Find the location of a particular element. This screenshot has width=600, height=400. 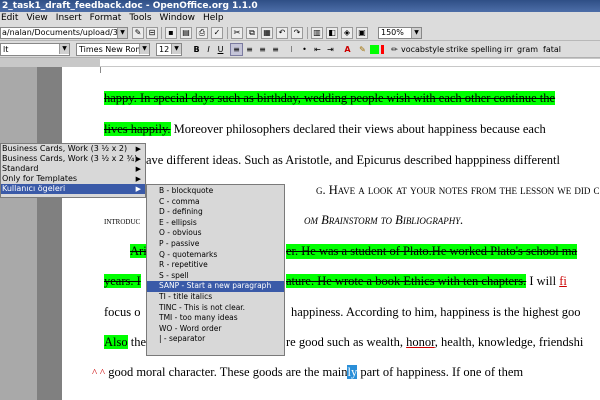

doc-text: introduc is located at coordinates (122, 221).